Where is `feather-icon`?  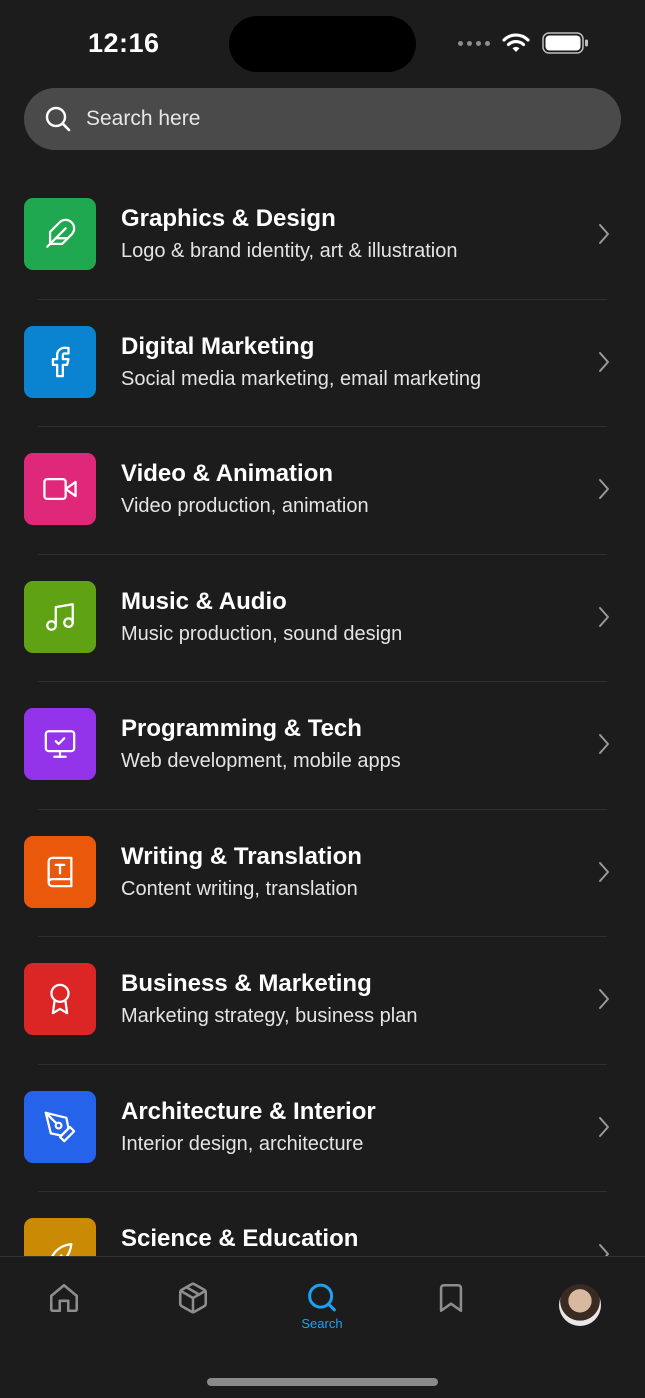
feather-icon is located at coordinates (61, 233).